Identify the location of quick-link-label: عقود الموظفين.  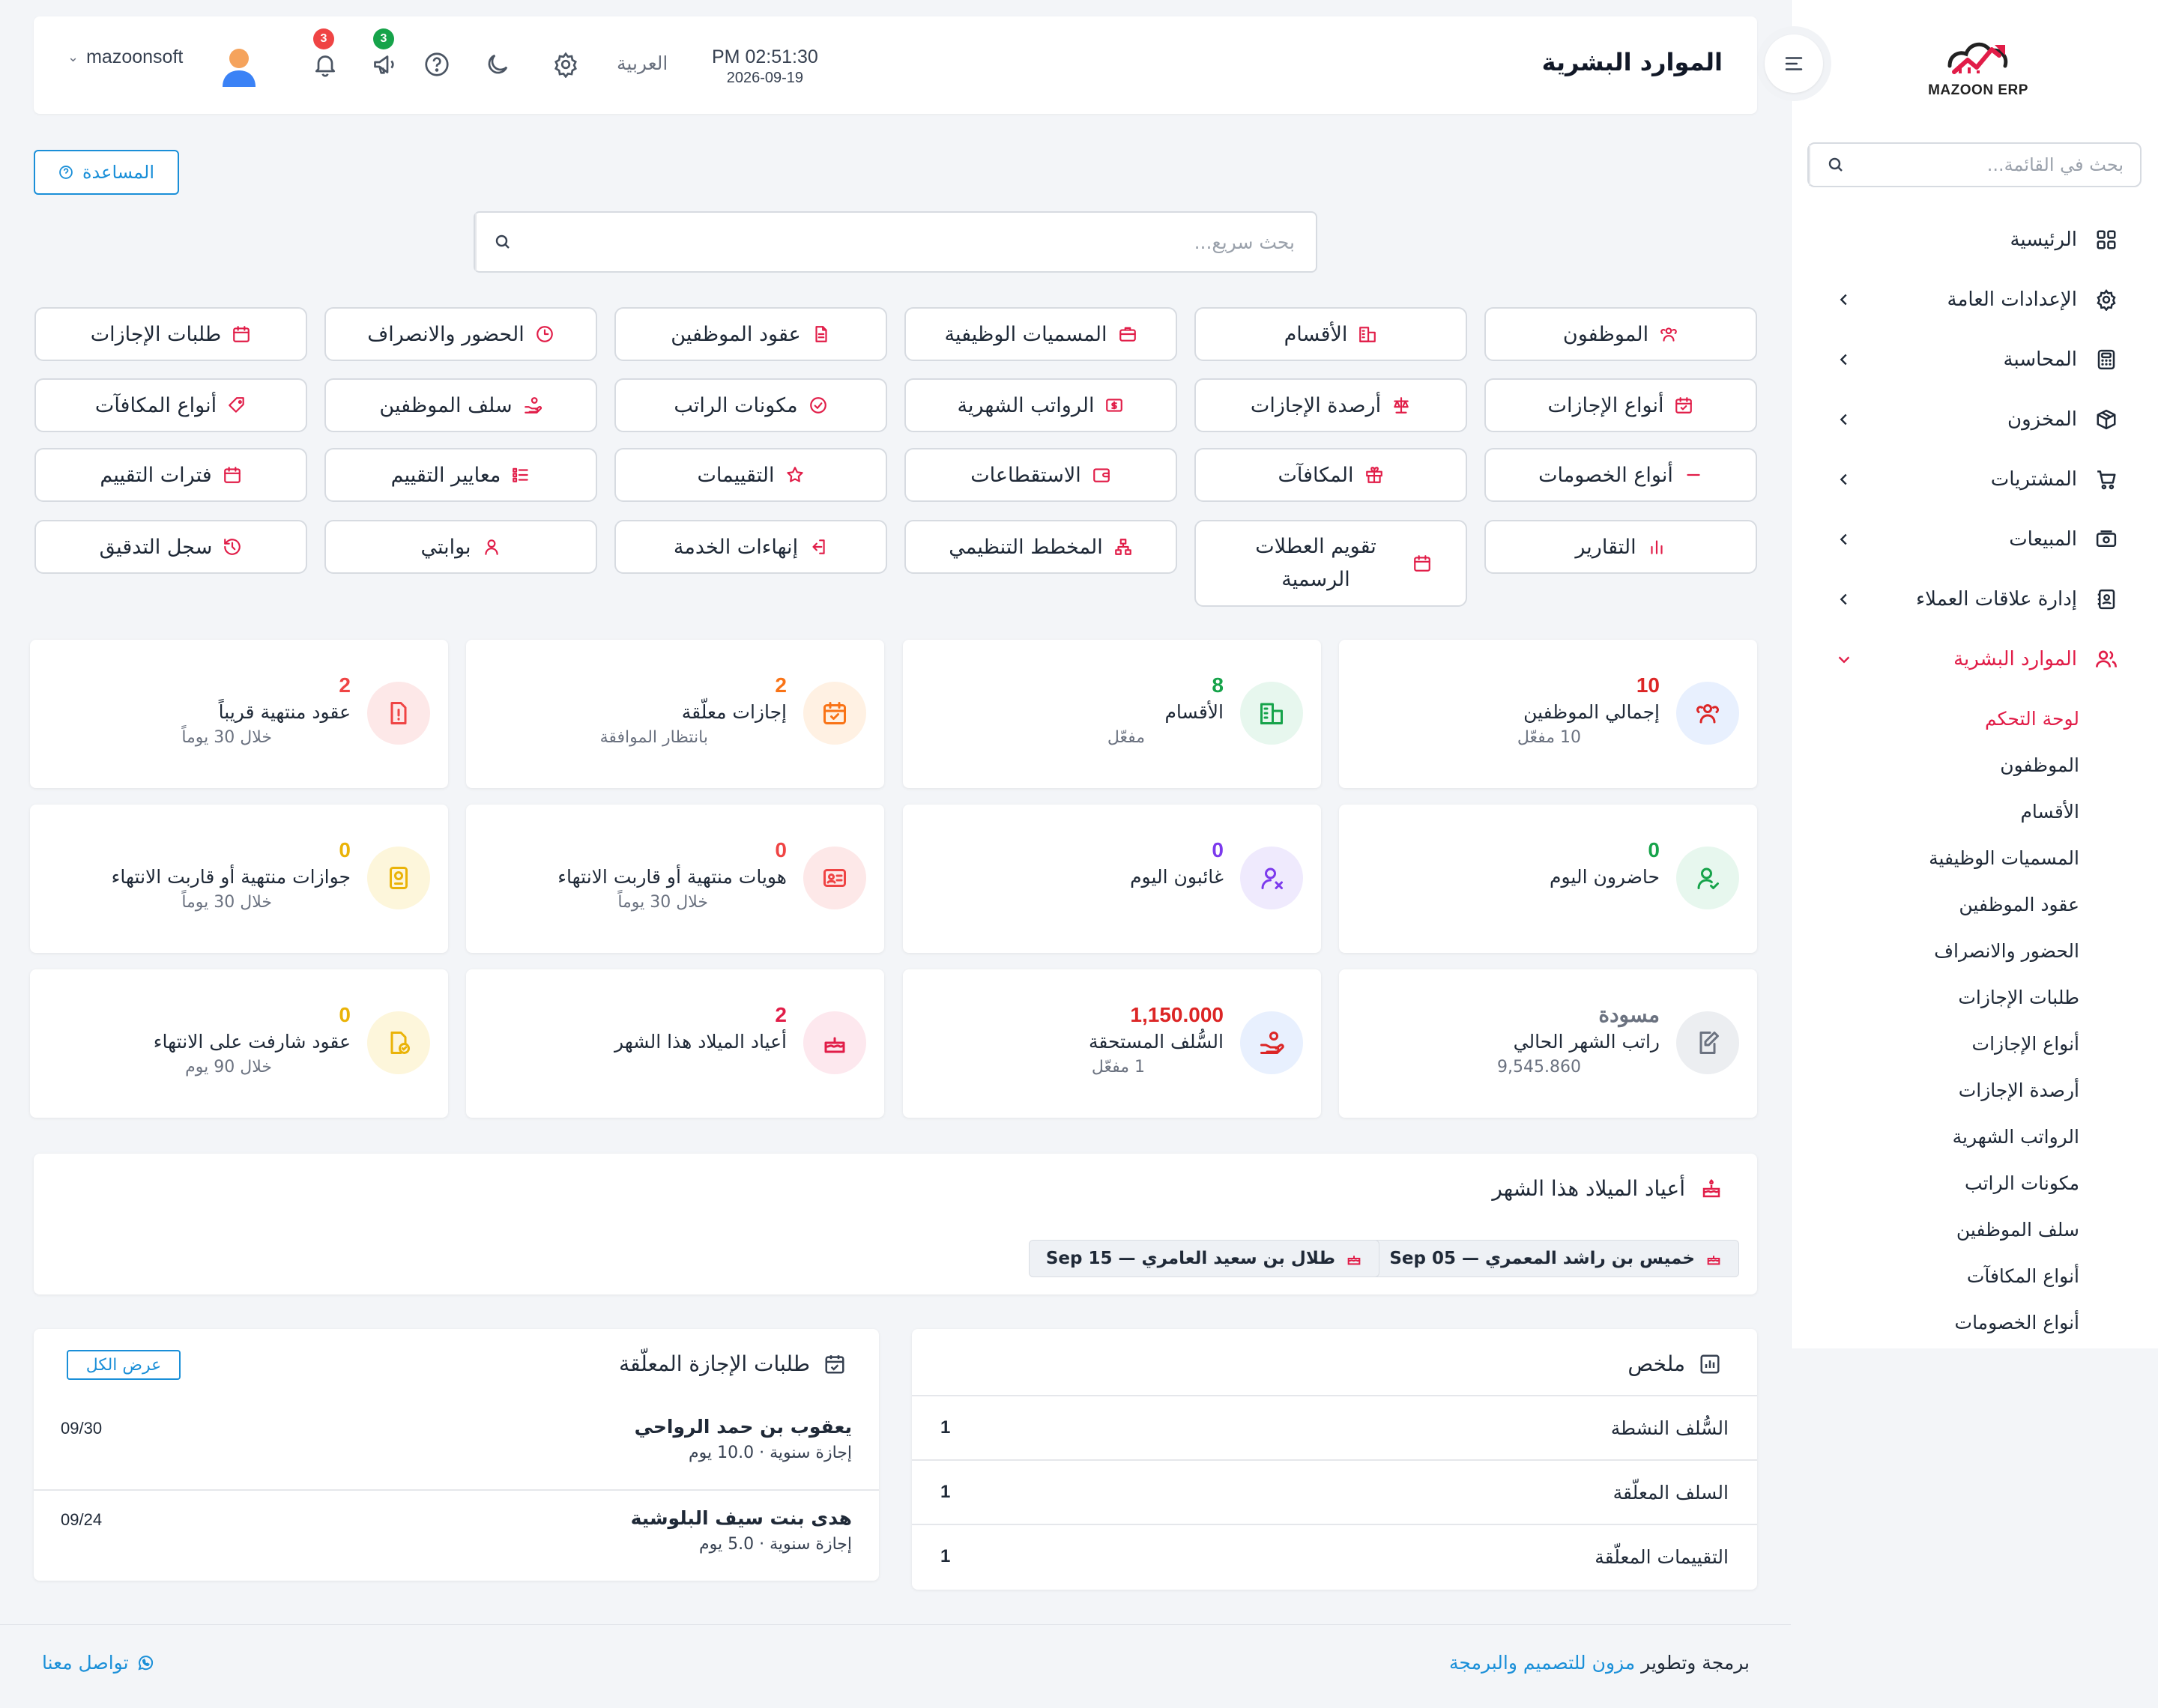
(736, 334).